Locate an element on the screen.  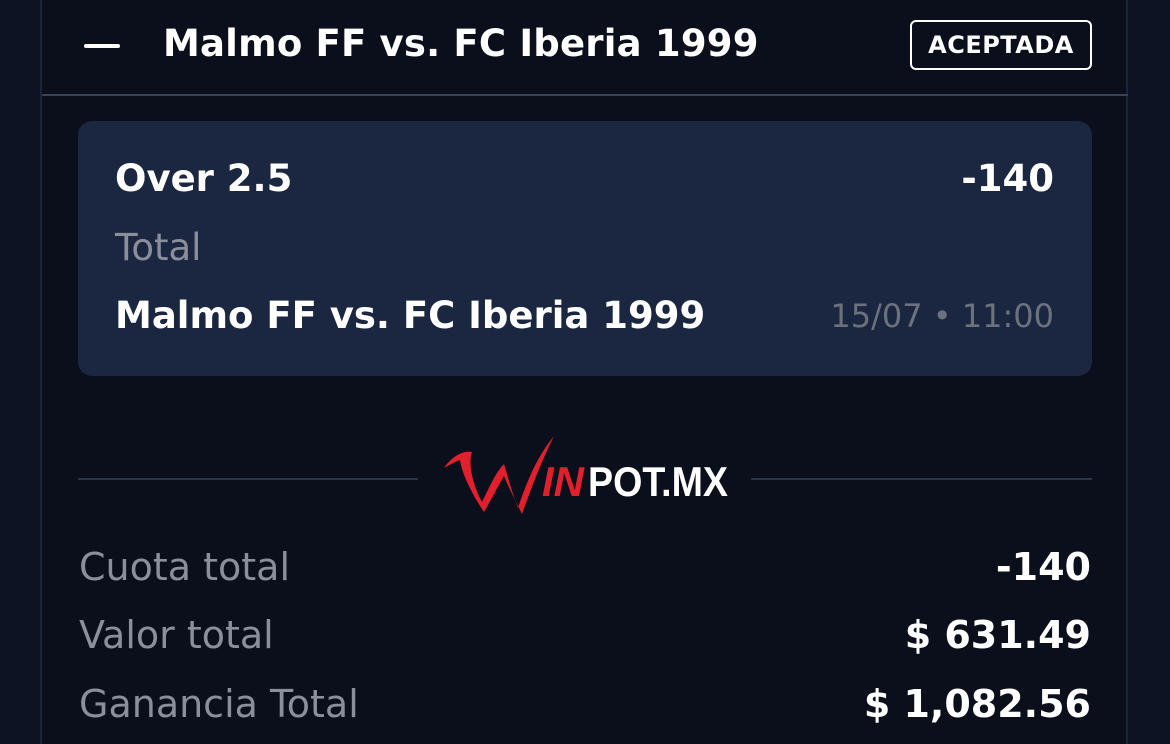
winpot-logo: IN POT.MX is located at coordinates (586, 475).